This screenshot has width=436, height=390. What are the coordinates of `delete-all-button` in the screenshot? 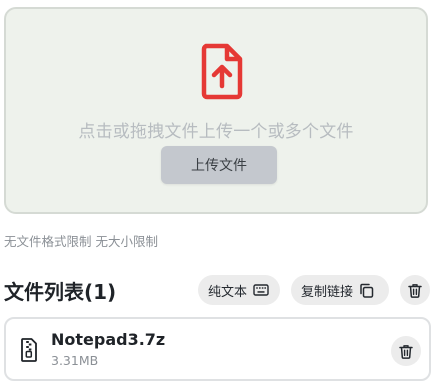 It's located at (415, 290).